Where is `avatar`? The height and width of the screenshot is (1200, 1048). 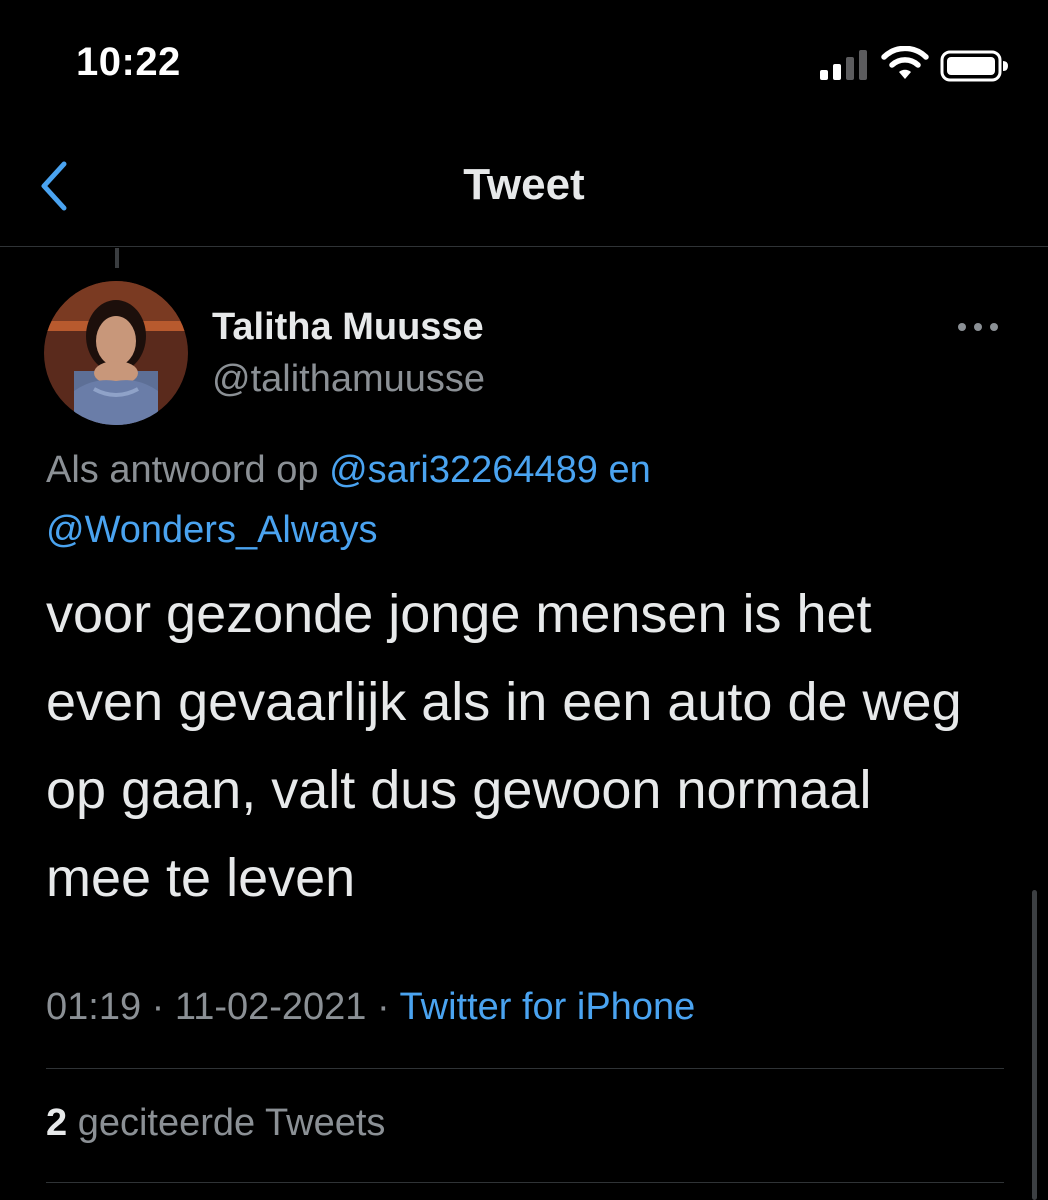 avatar is located at coordinates (116, 353).